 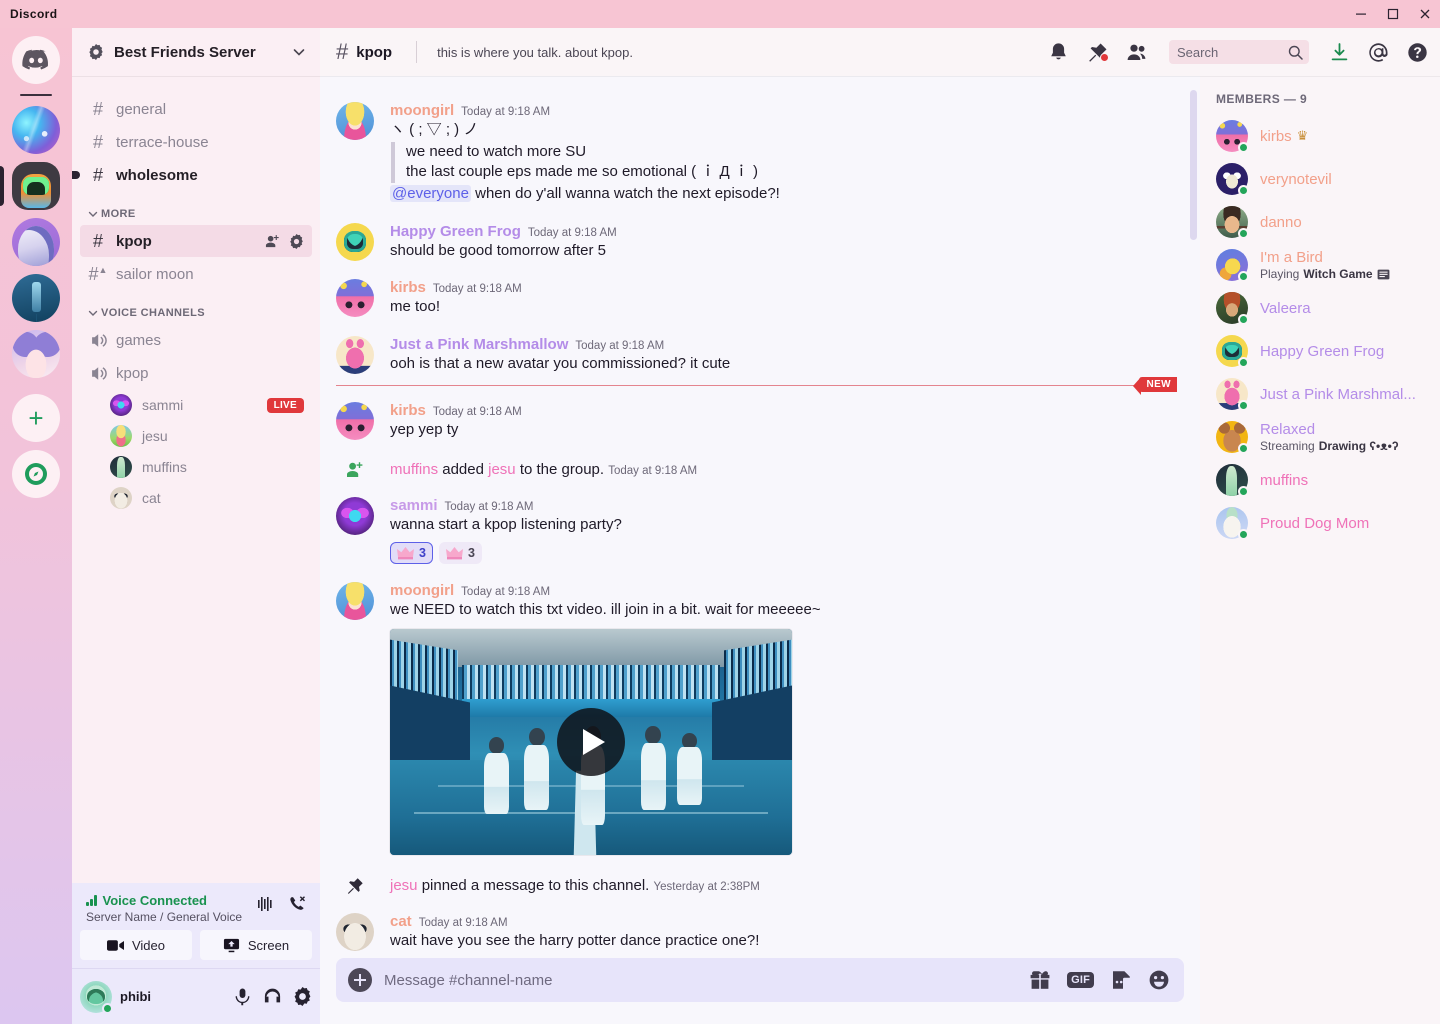 What do you see at coordinates (1320, 265) in the screenshot?
I see `member-row: I'm a Bird Playing Witch Game` at bounding box center [1320, 265].